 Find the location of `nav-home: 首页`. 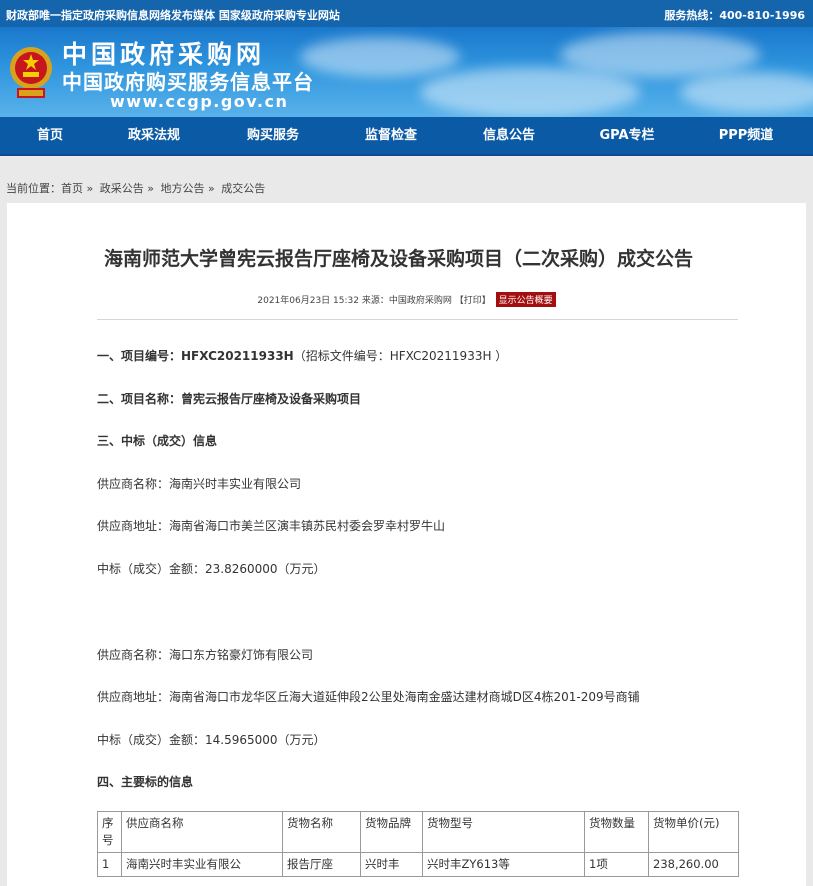

nav-home: 首页 is located at coordinates (50, 135).